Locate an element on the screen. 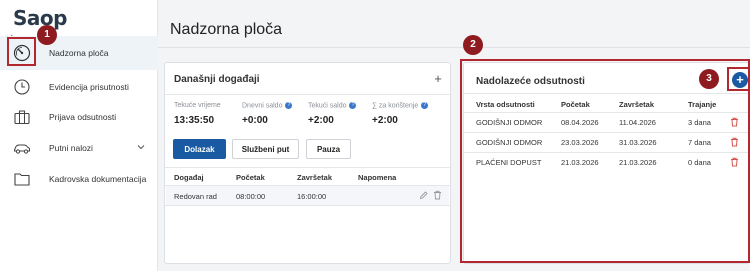 This screenshot has width=750, height=271. col-header-end: Završetak is located at coordinates (315, 177).